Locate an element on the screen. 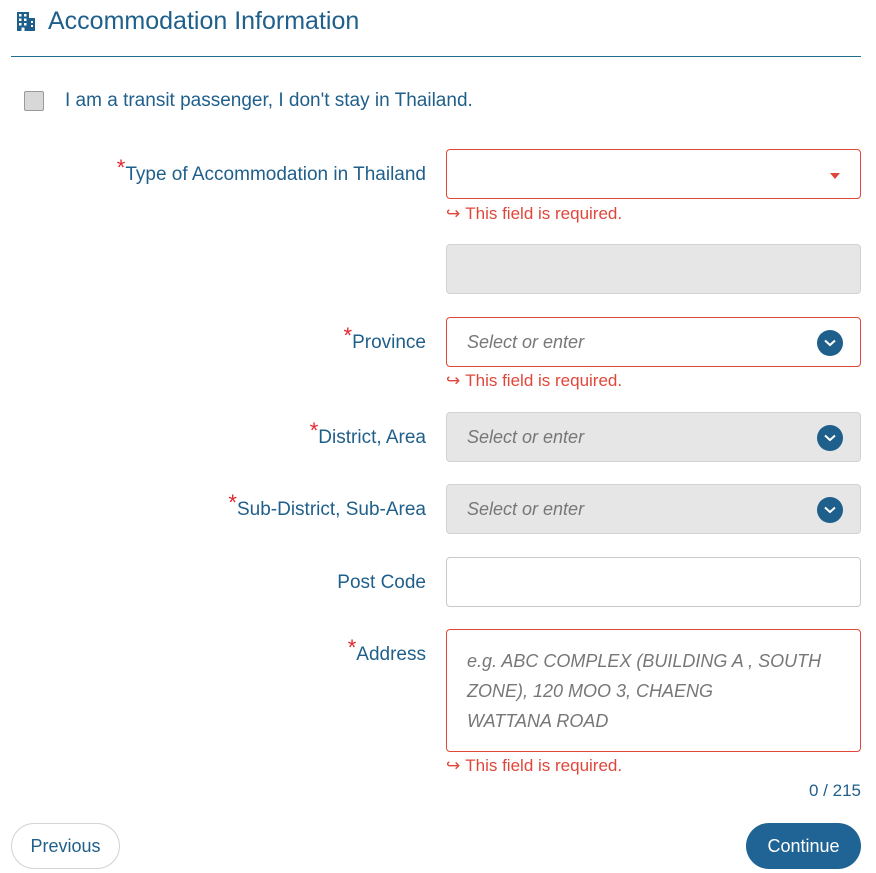 This screenshot has width=876, height=873. section-header: Accommodation Information is located at coordinates (186, 21).